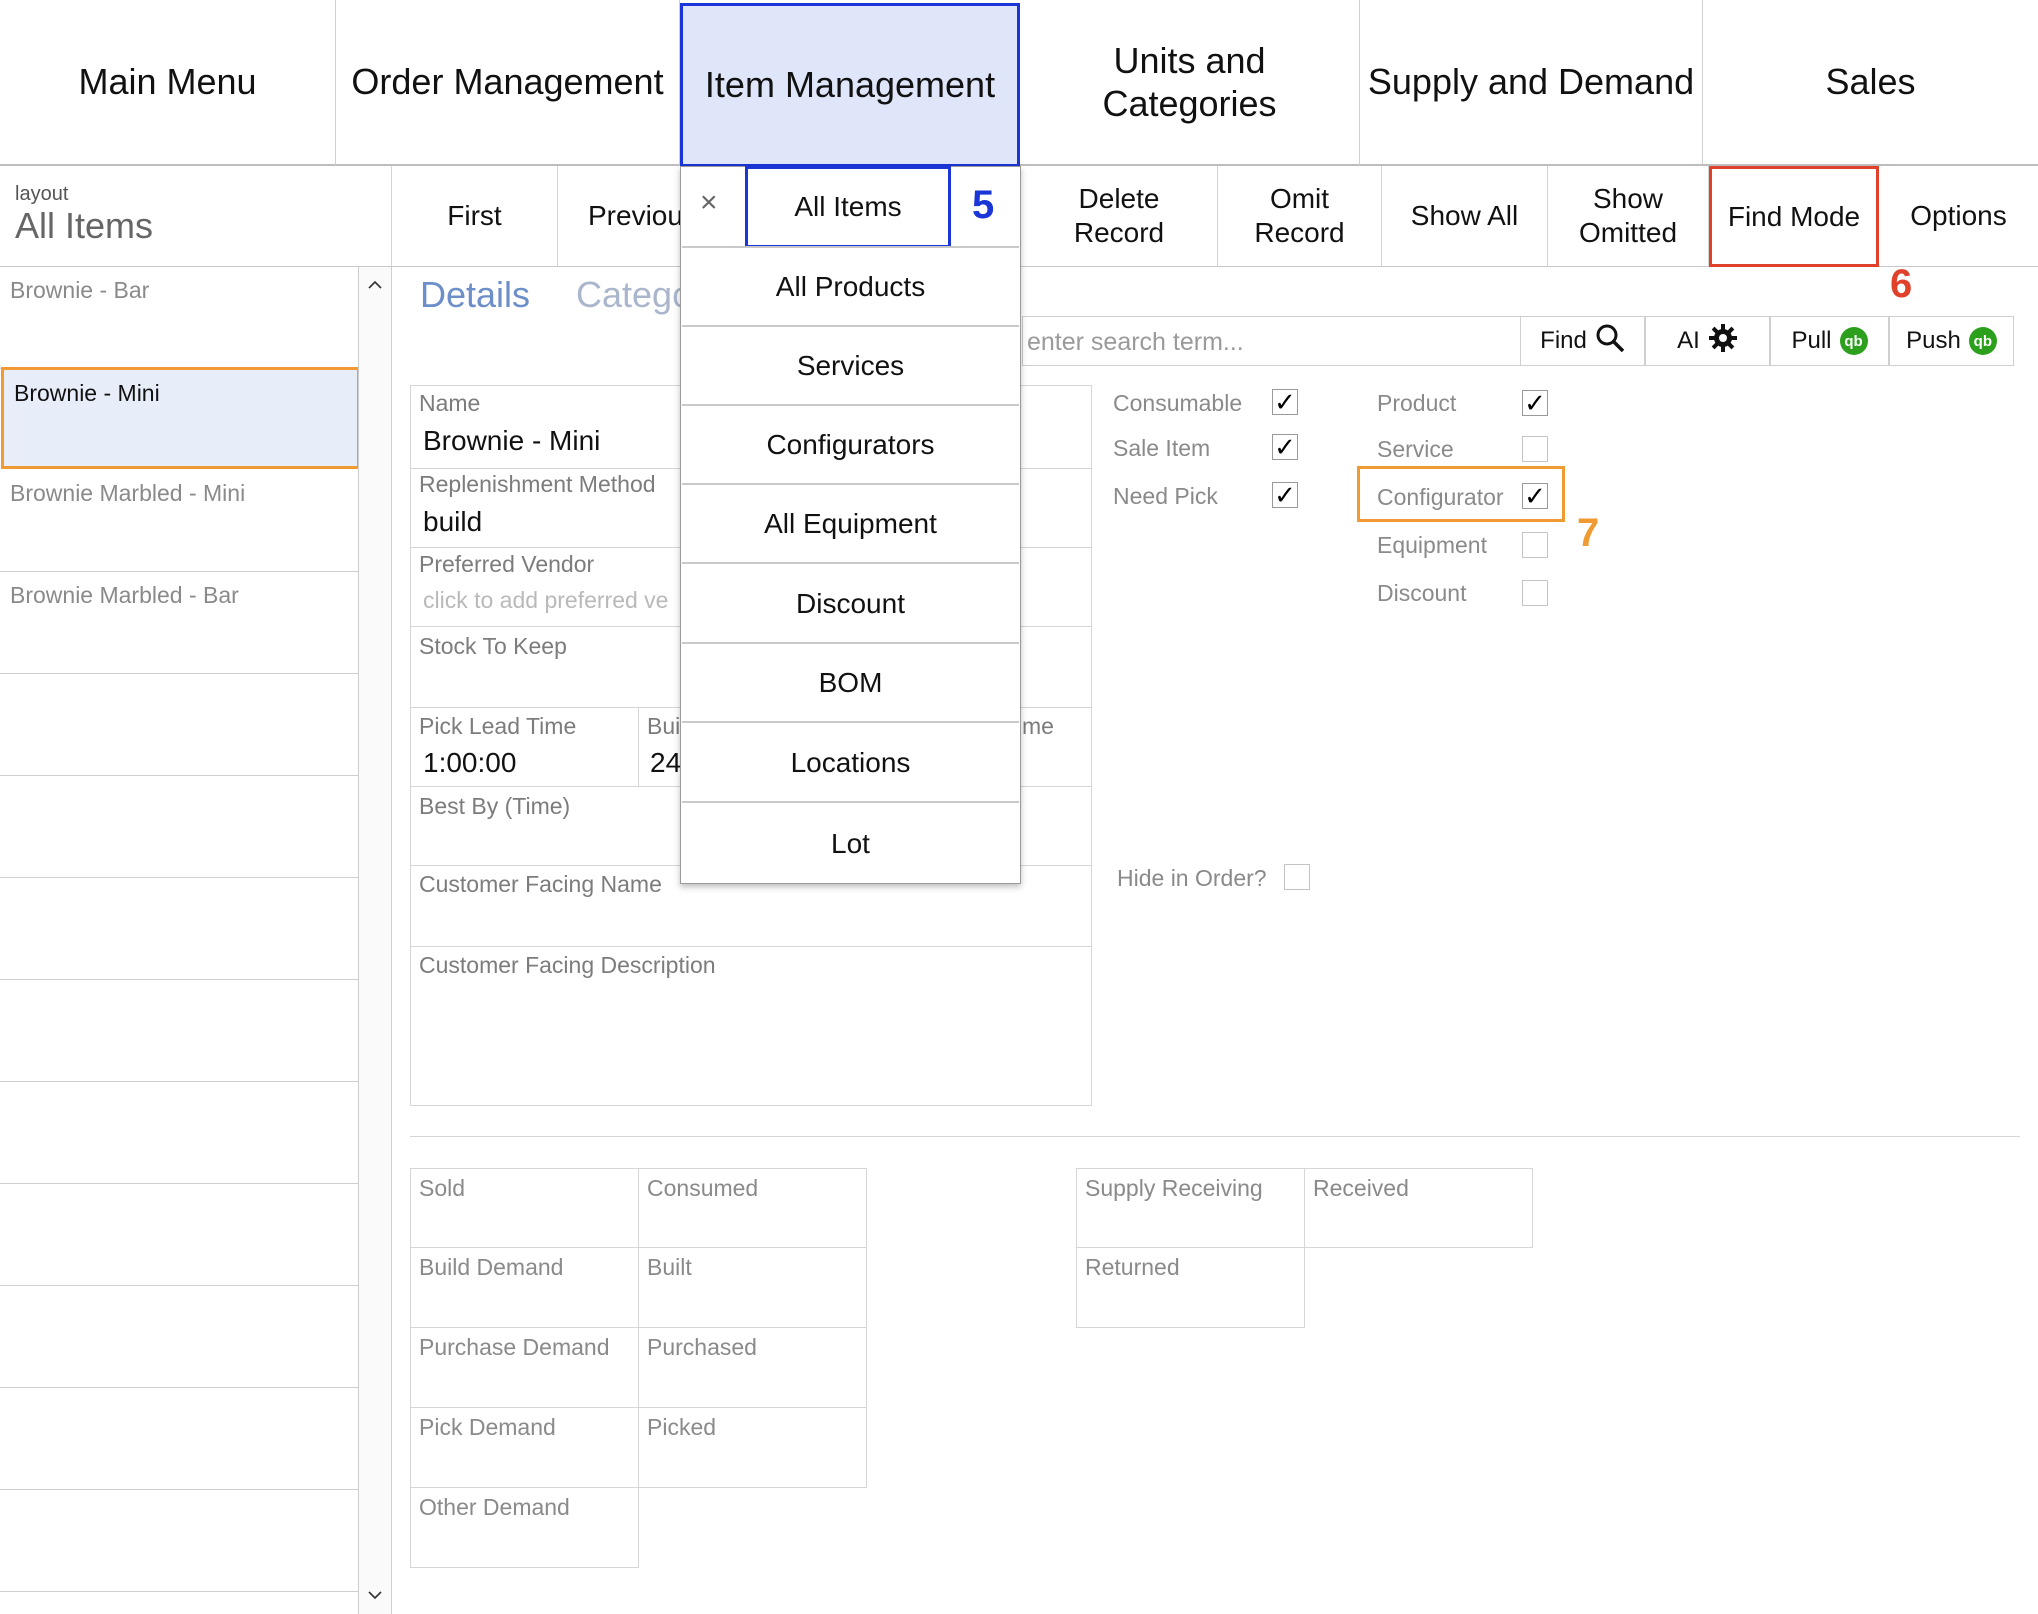 The height and width of the screenshot is (1614, 2038). Describe the element at coordinates (494, 1507) in the screenshot. I see `other-demand-label: Other Demand` at that location.